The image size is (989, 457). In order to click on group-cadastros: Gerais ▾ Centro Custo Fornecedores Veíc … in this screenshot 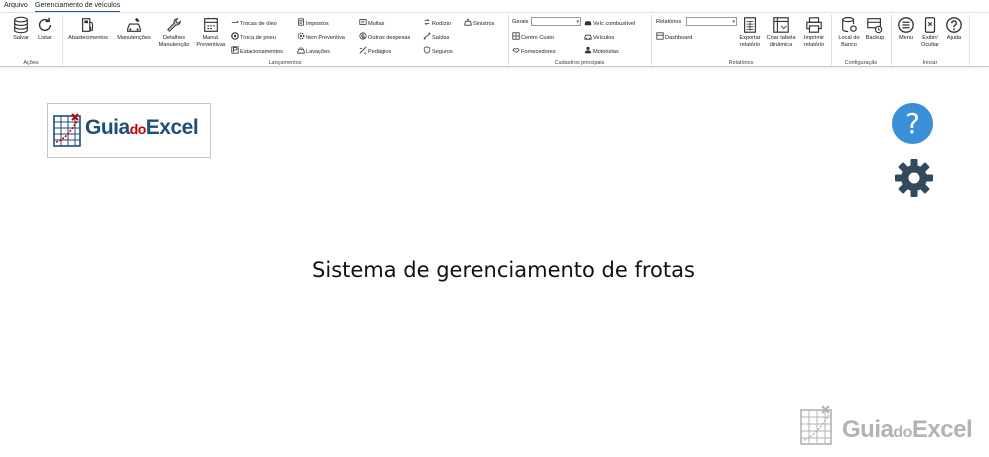, I will do `click(579, 40)`.